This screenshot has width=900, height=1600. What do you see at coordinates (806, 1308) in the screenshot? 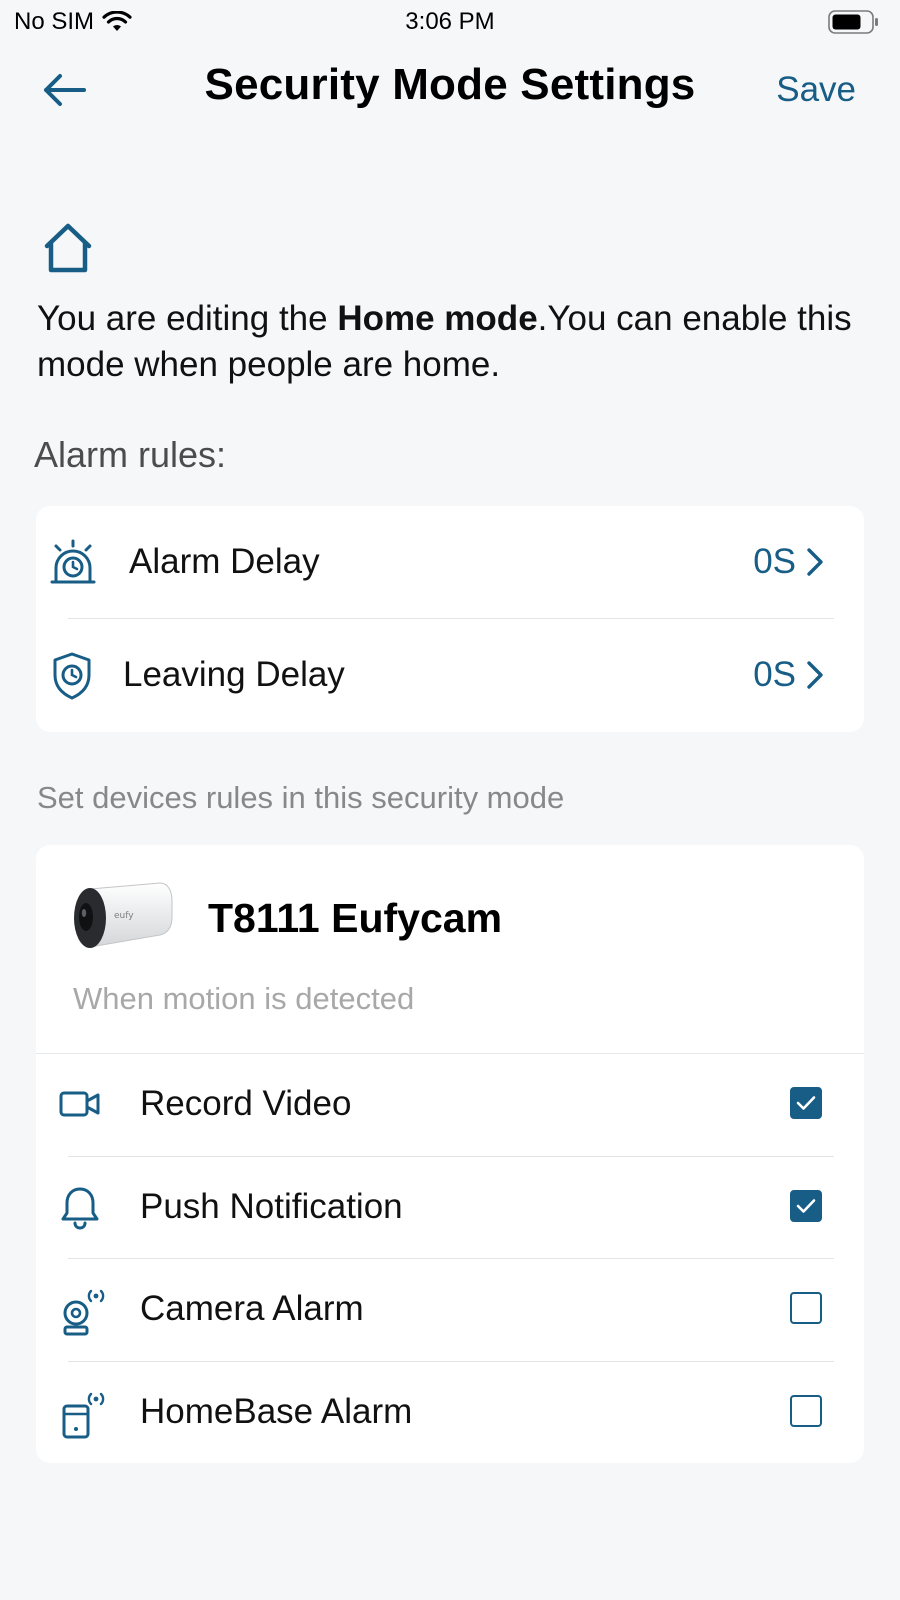
I see `camera-alarm-checkbox` at bounding box center [806, 1308].